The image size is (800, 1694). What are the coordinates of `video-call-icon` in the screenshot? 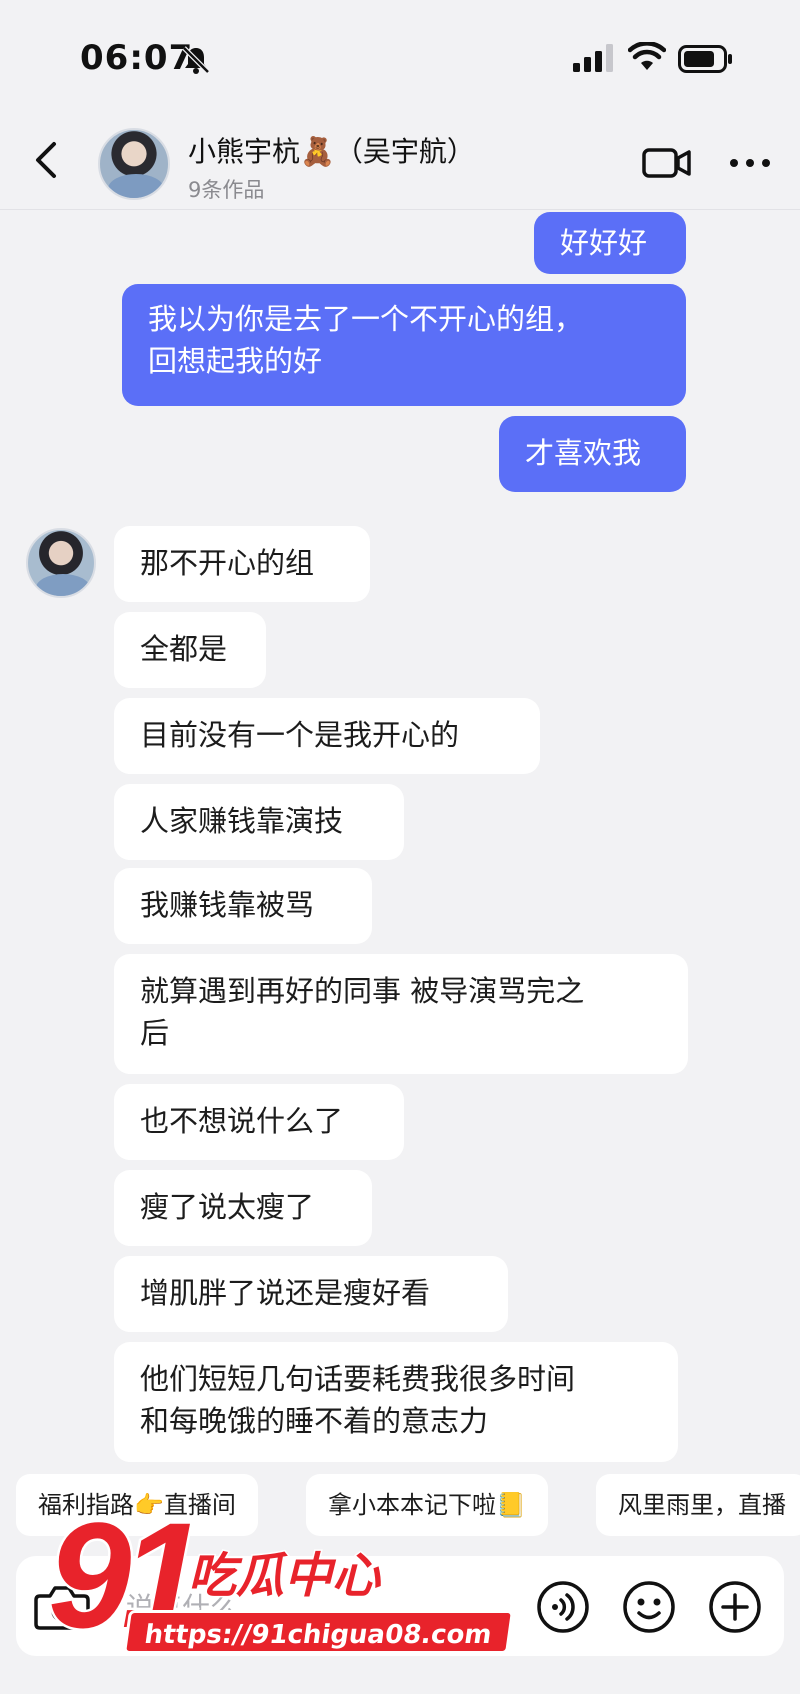 It's located at (667, 163).